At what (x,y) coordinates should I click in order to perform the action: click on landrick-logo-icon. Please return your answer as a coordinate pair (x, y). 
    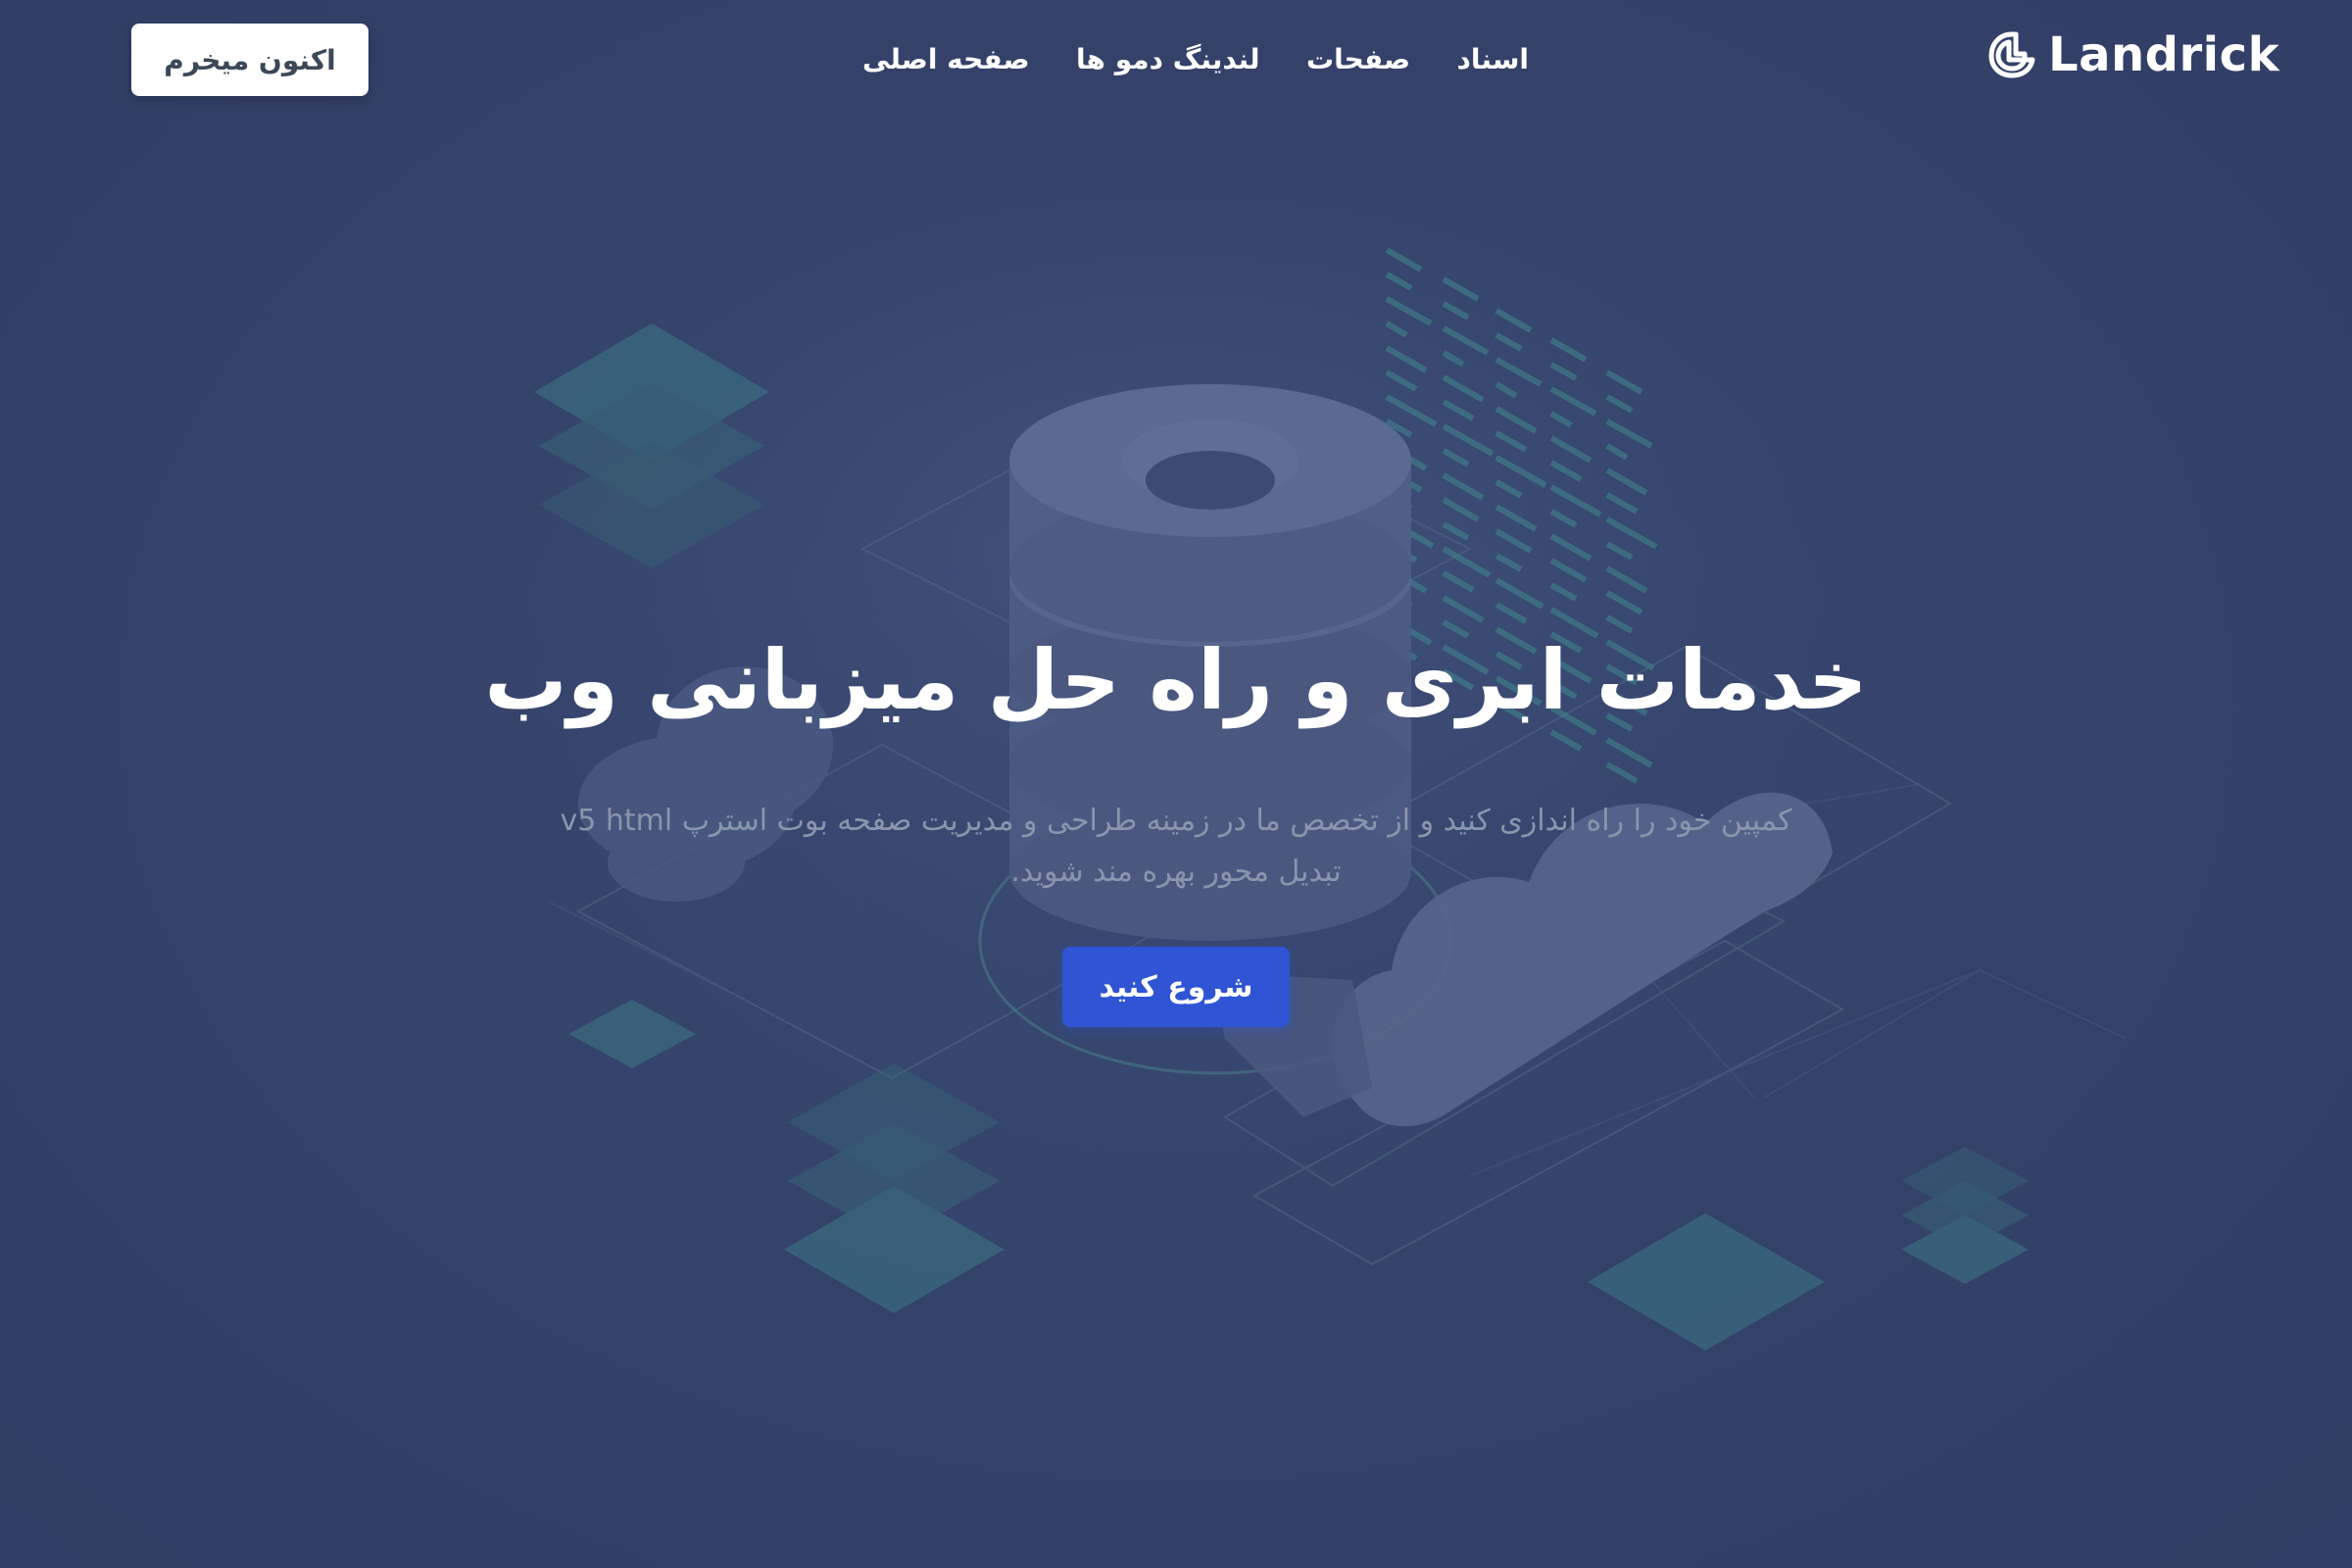
    Looking at the image, I should click on (2011, 54).